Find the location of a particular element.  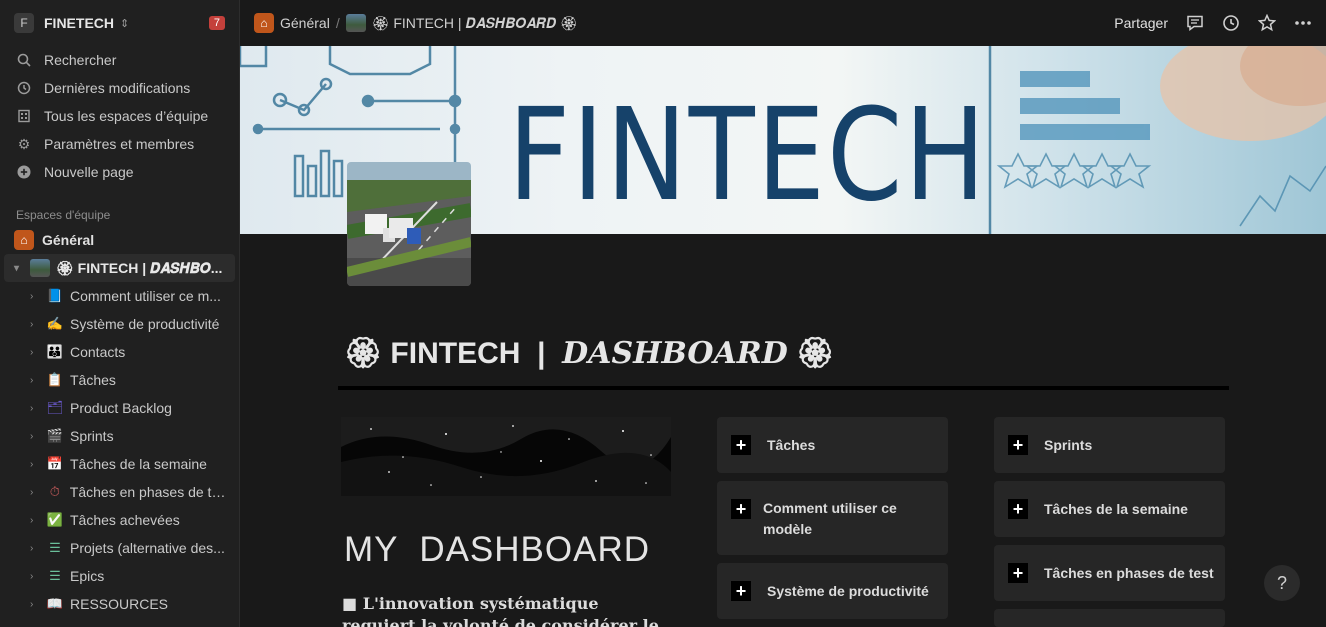

card-label: Tâches en phases de test is located at coordinates (1129, 572).